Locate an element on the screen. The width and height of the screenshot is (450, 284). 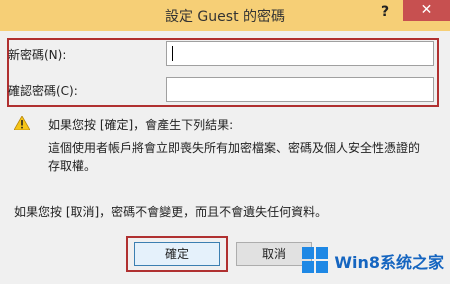
confirm-password-label: 確認密碼(C): is located at coordinates (43, 91).